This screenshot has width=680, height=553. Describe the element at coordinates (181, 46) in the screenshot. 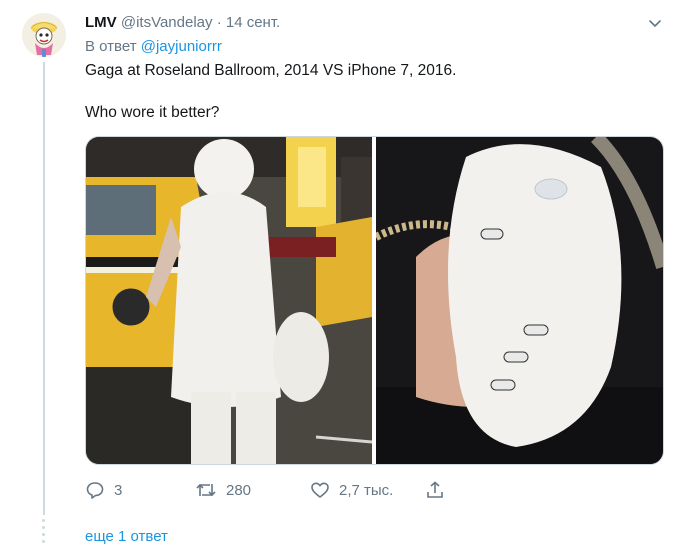

I see `reply-to-handle: @jayjuniorrr` at that location.